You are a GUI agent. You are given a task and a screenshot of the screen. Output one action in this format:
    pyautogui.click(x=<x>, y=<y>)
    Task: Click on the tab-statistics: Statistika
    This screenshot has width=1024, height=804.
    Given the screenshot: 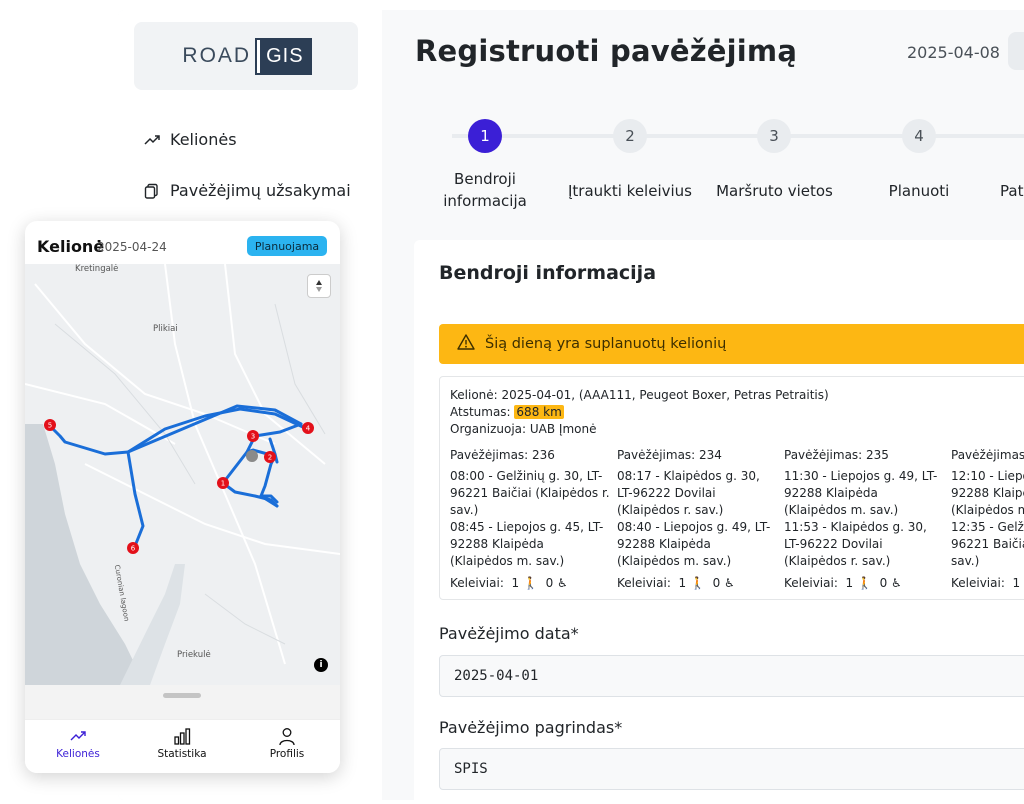 What is the action you would take?
    pyautogui.click(x=182, y=743)
    